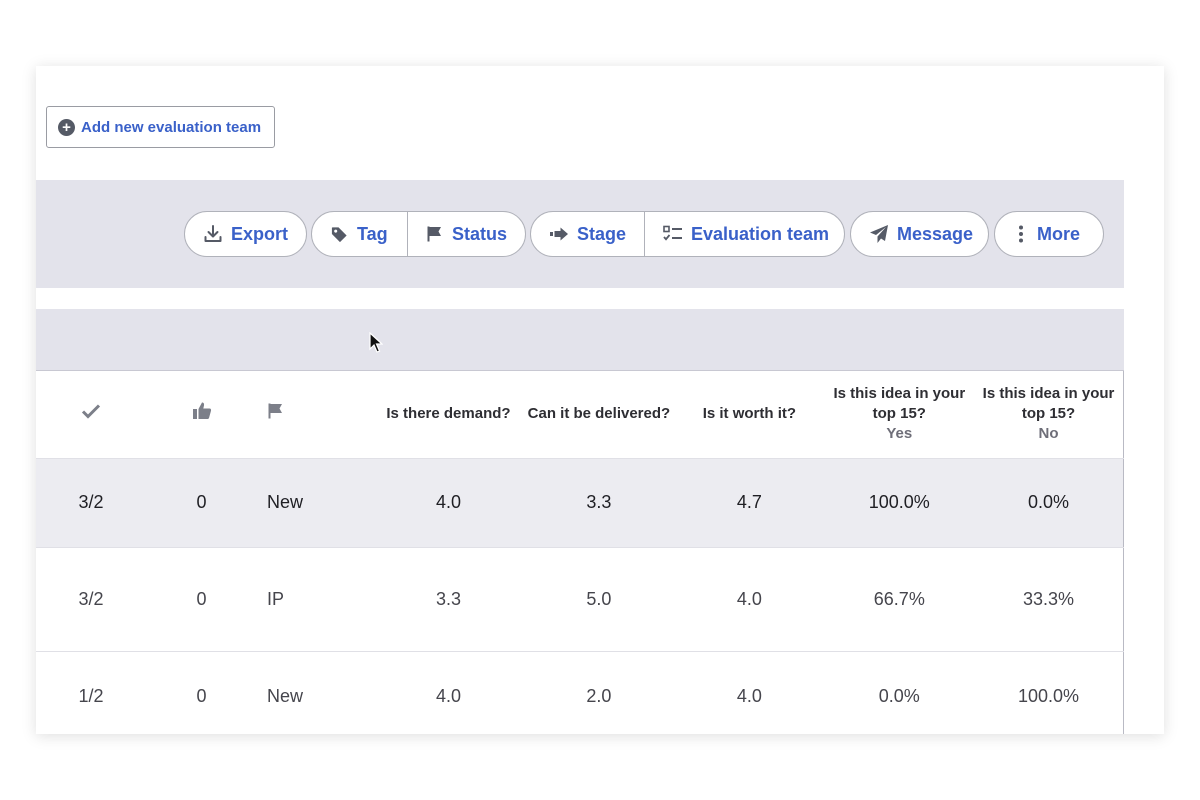 Image resolution: width=1200 pixels, height=800 pixels. Describe the element at coordinates (1049, 503) in the screenshot. I see `cell-top15-no: 0.0%` at that location.